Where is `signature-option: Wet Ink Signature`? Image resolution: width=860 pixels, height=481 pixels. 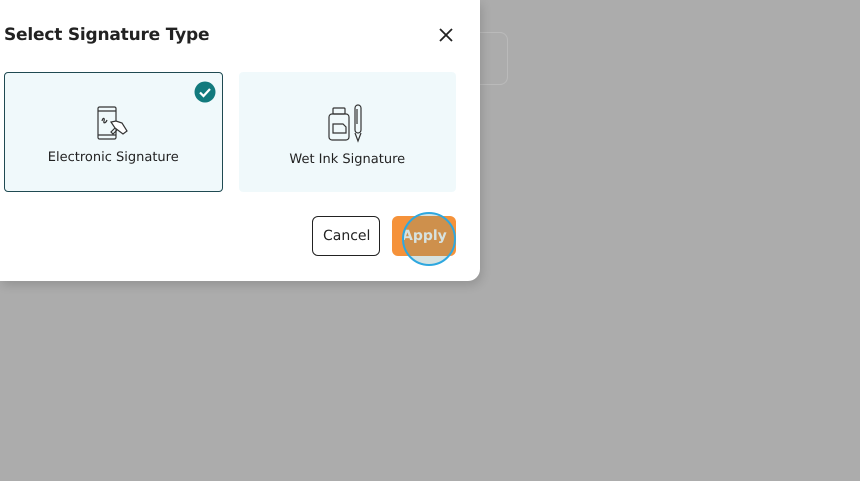 signature-option: Wet Ink Signature is located at coordinates (347, 132).